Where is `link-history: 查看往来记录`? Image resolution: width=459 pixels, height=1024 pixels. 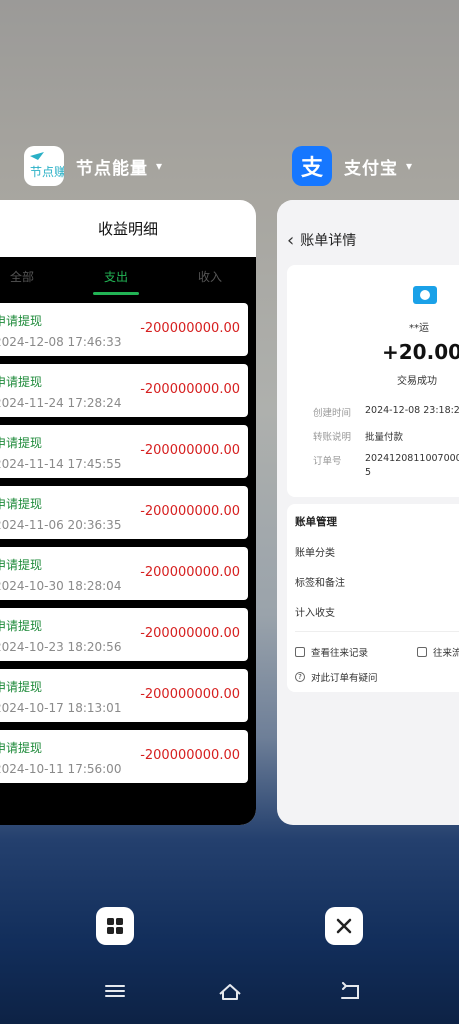
link-history: 查看往来记录 is located at coordinates (331, 652).